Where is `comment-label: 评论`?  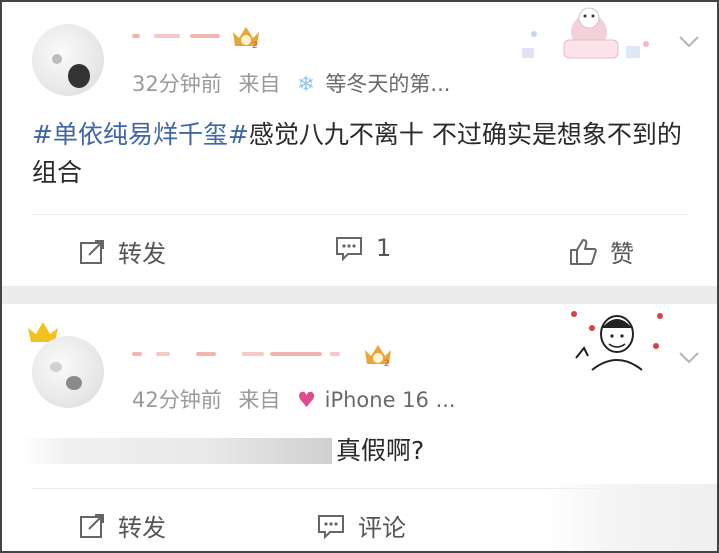 comment-label: 评论 is located at coordinates (382, 528).